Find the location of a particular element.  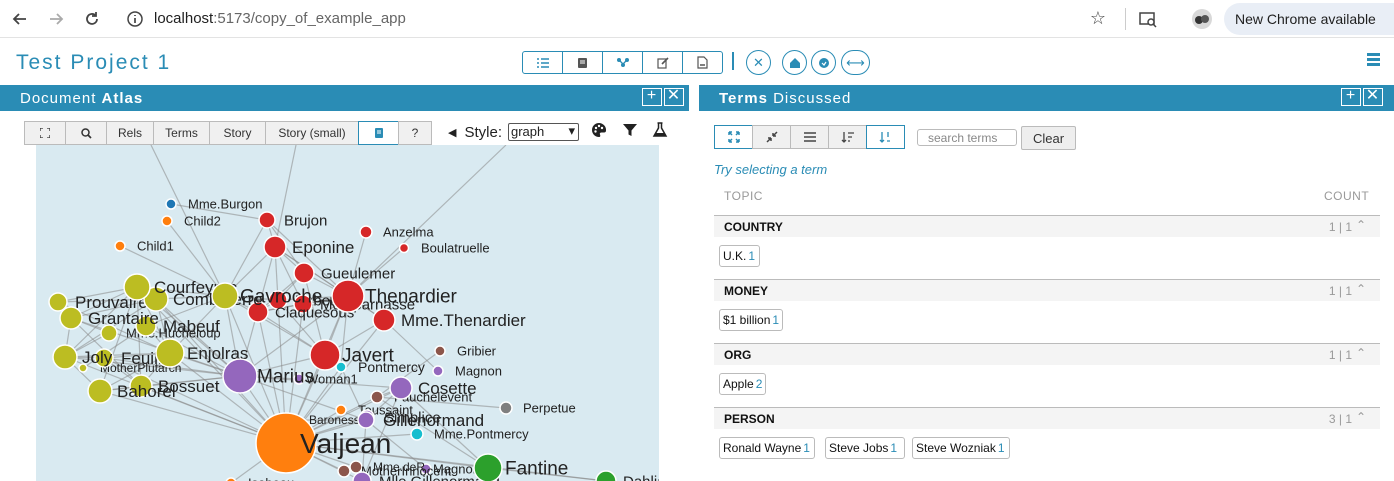

flask-icon is located at coordinates (661, 131).